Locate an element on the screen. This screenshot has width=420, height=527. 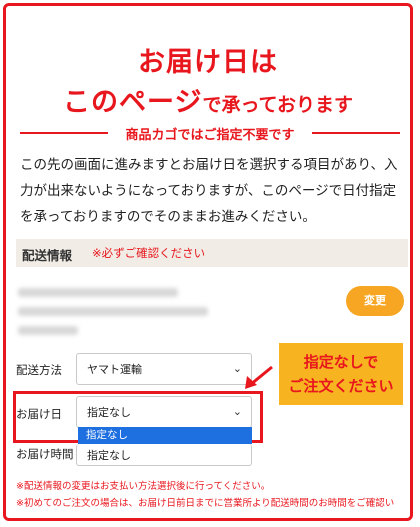
date-dropdown-option: 指定なし is located at coordinates (165, 435).